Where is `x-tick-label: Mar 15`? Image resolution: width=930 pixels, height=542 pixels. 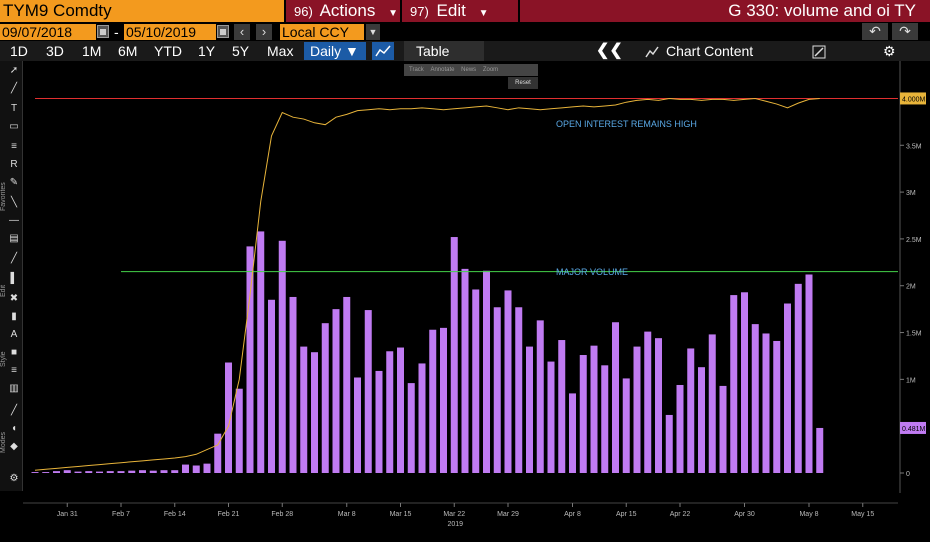
x-tick-label: Mar 15 is located at coordinates (401, 514).